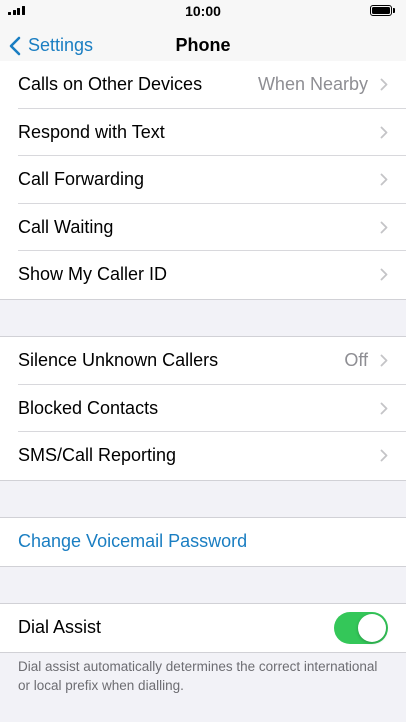 The height and width of the screenshot is (722, 406). What do you see at coordinates (203, 133) in the screenshot?
I see `respond-with-text-row: Respond with Text` at bounding box center [203, 133].